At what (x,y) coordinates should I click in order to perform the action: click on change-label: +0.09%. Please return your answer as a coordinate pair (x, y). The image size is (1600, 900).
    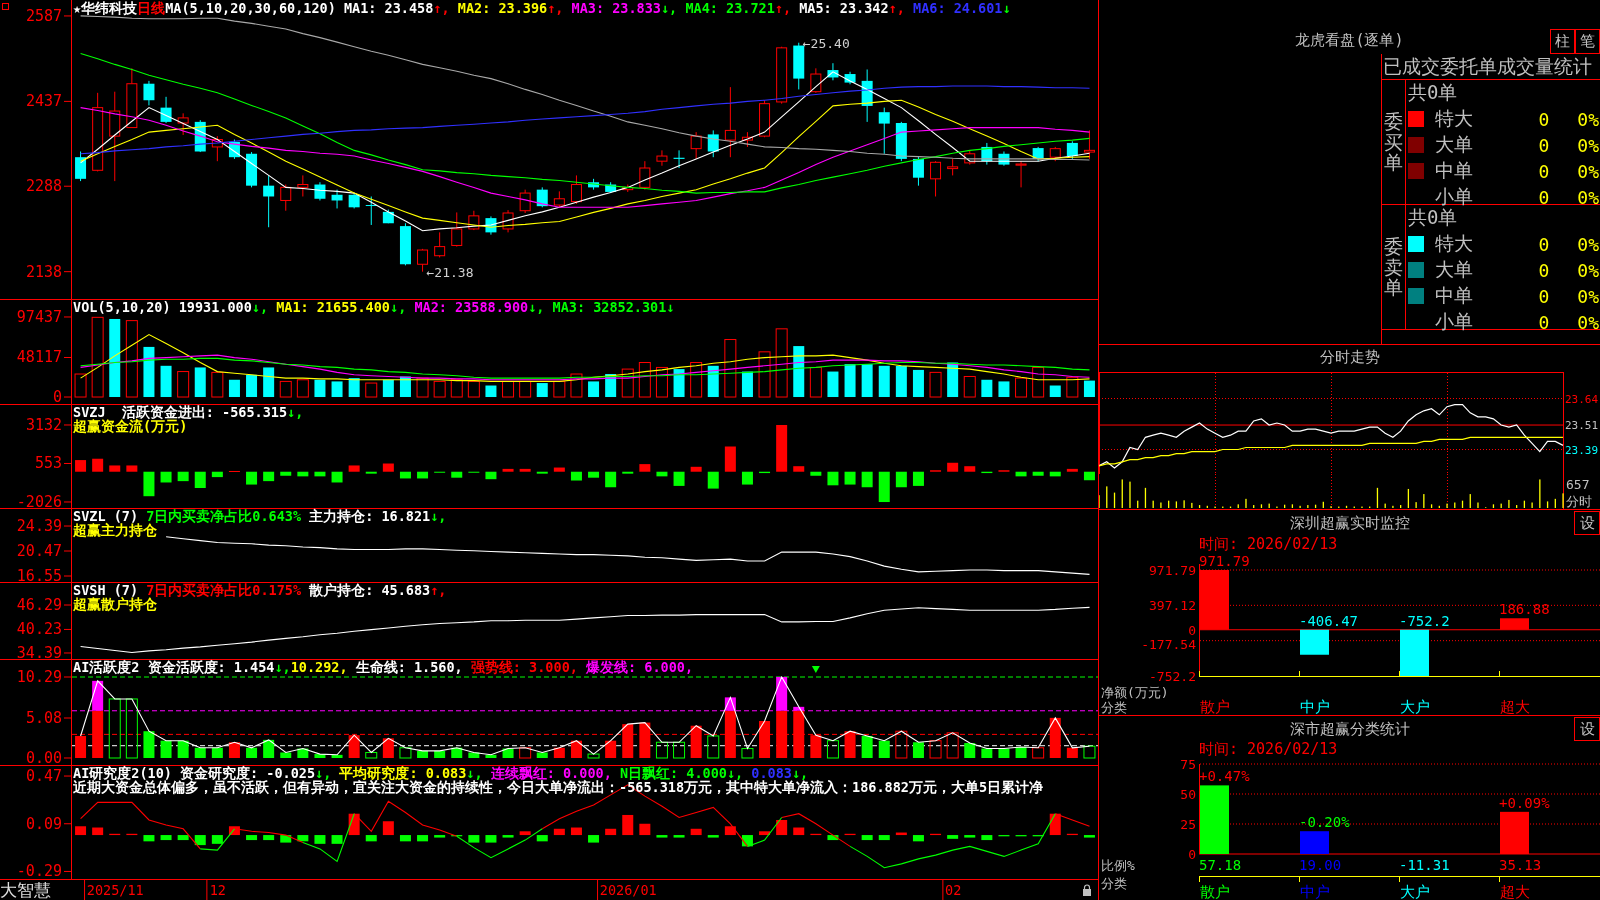
    Looking at the image, I should click on (1524, 802).